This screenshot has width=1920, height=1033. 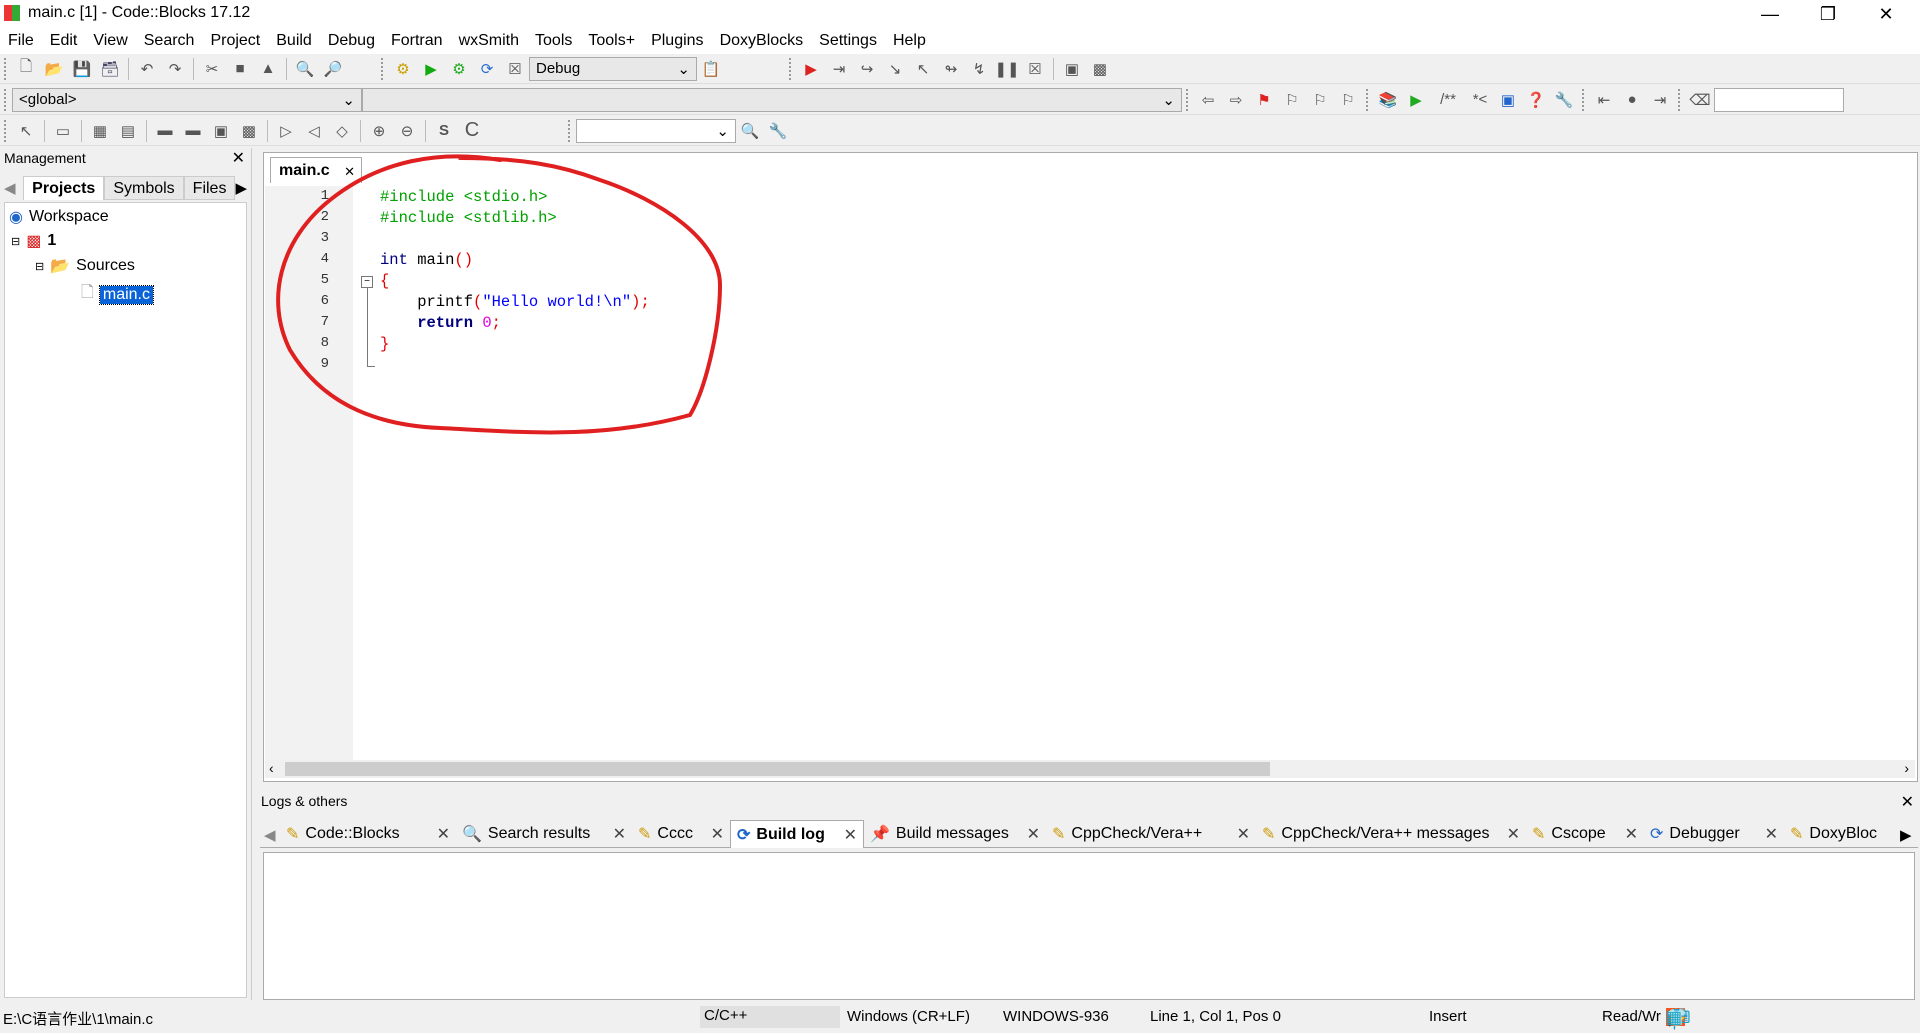 What do you see at coordinates (314, 131) in the screenshot?
I see `expand-right-icon: ◁` at bounding box center [314, 131].